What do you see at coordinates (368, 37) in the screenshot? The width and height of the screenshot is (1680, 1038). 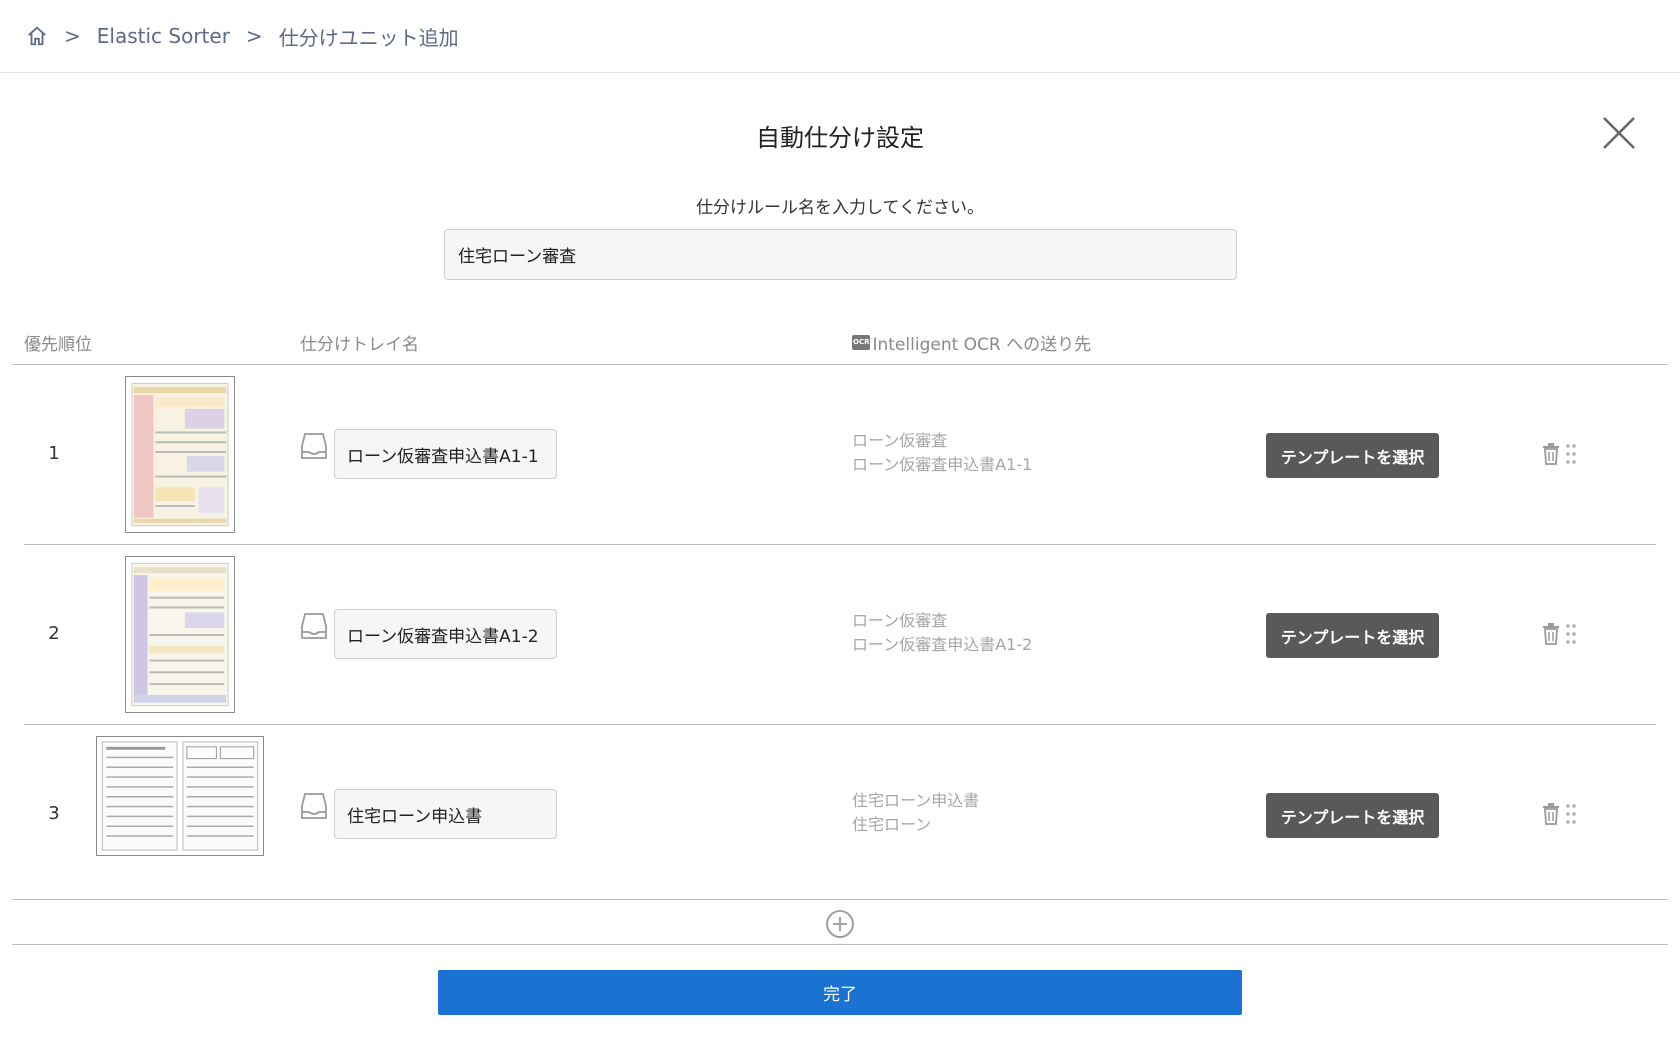 I see `breadcrumb-item-add-unit: 仕分けユニット追加` at bounding box center [368, 37].